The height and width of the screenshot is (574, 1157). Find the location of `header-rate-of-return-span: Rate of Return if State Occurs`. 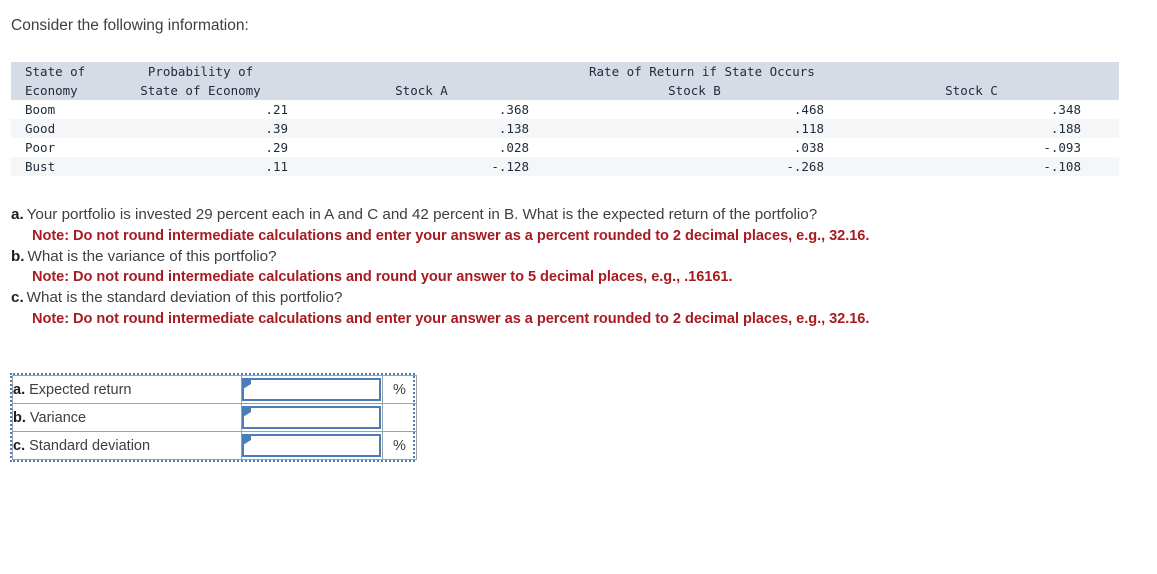

header-rate-of-return-span: Rate of Return if State Occurs is located at coordinates (713, 71).